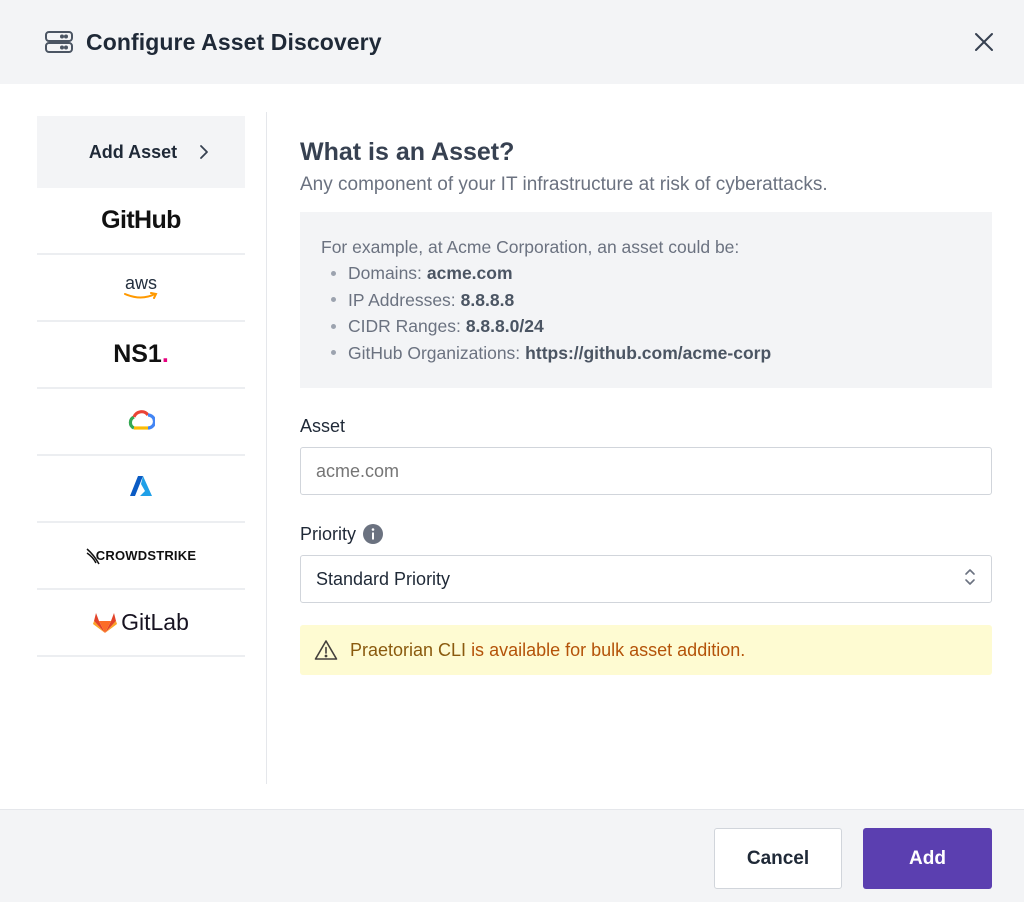 This screenshot has height=902, width=1024. I want to click on server-icon, so click(59, 42).